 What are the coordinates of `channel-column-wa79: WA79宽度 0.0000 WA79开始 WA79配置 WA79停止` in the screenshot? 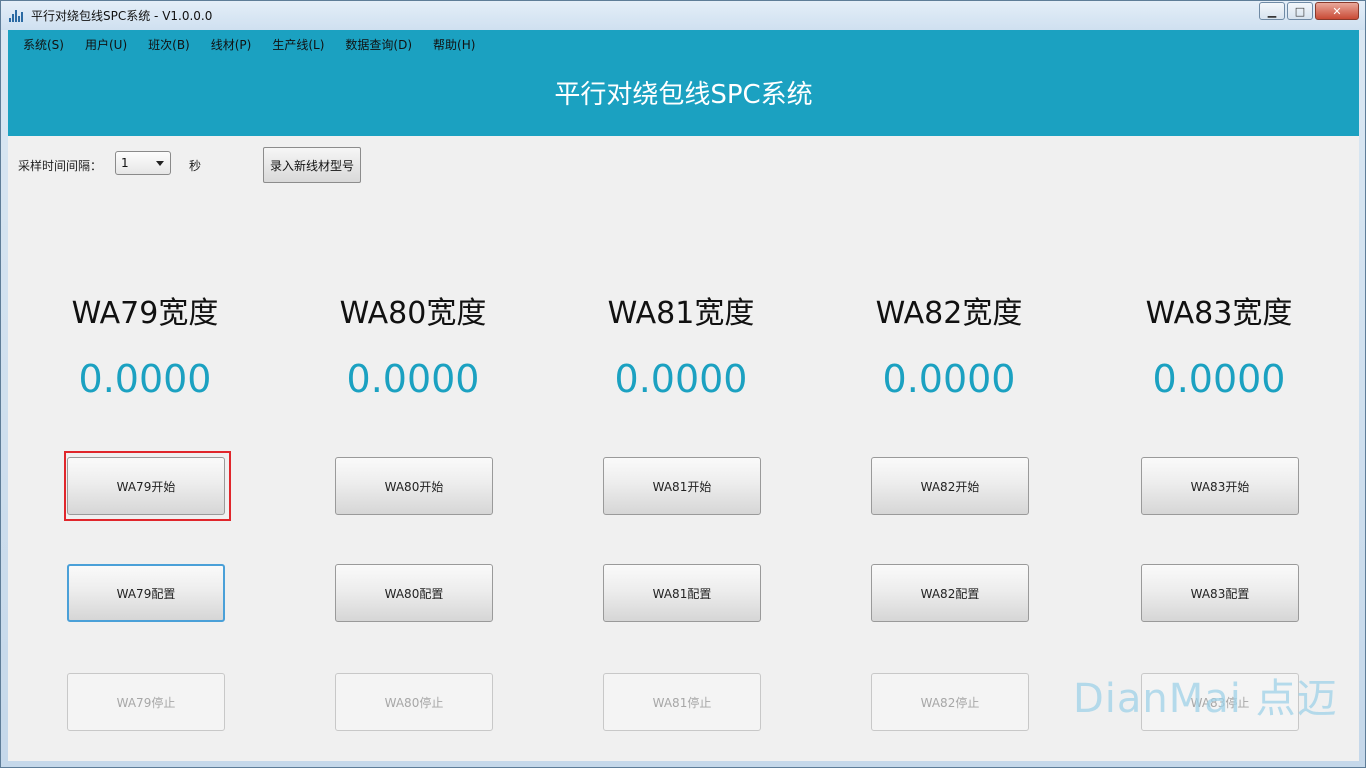 It's located at (145, 395).